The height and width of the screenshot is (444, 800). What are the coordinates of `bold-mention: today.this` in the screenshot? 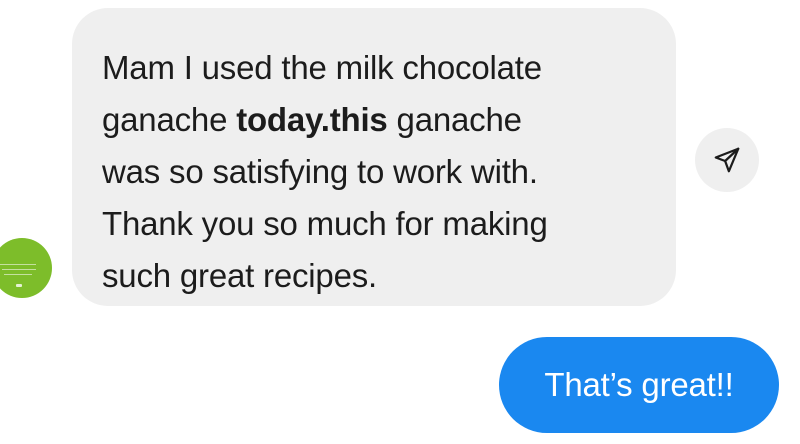 It's located at (312, 119).